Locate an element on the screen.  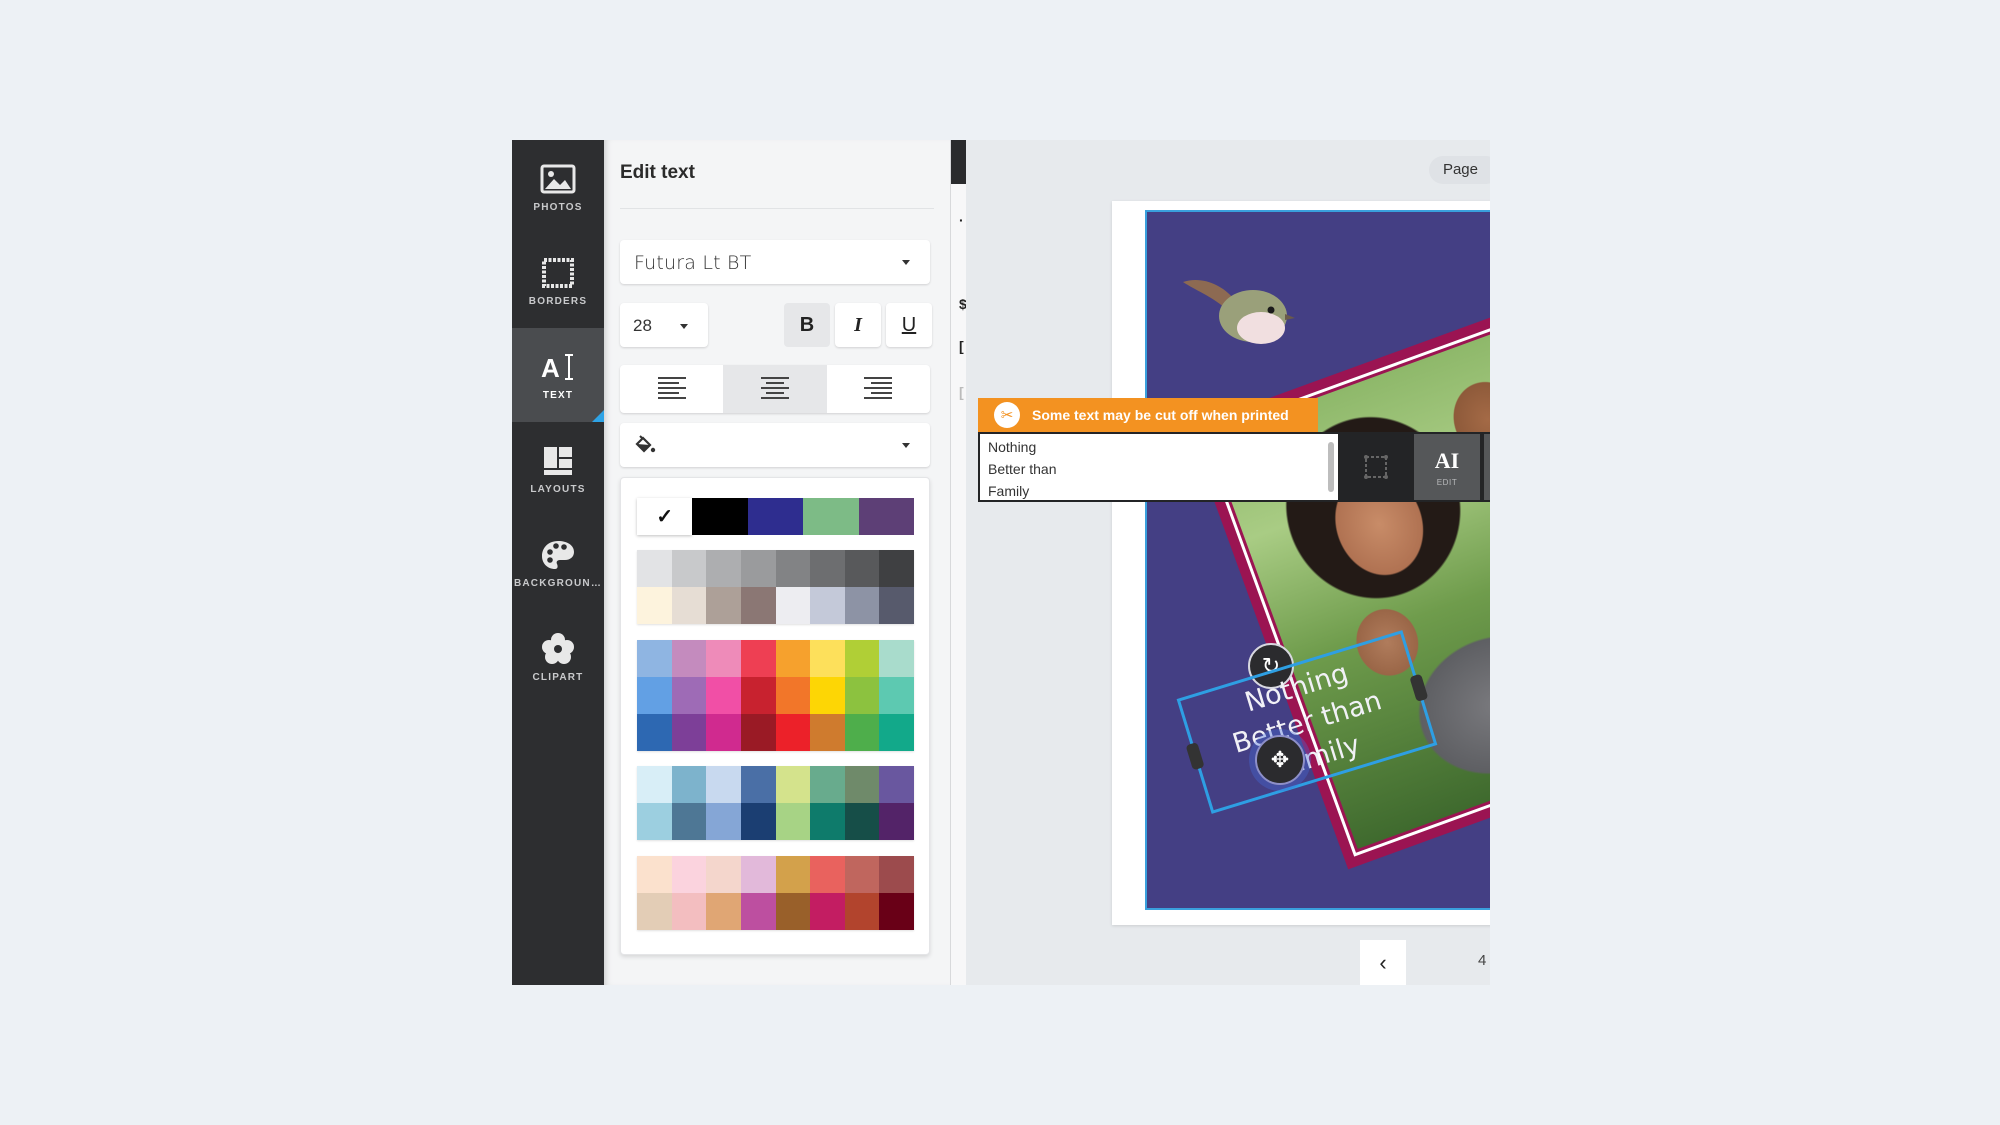
bold-button: B is located at coordinates (807, 325).